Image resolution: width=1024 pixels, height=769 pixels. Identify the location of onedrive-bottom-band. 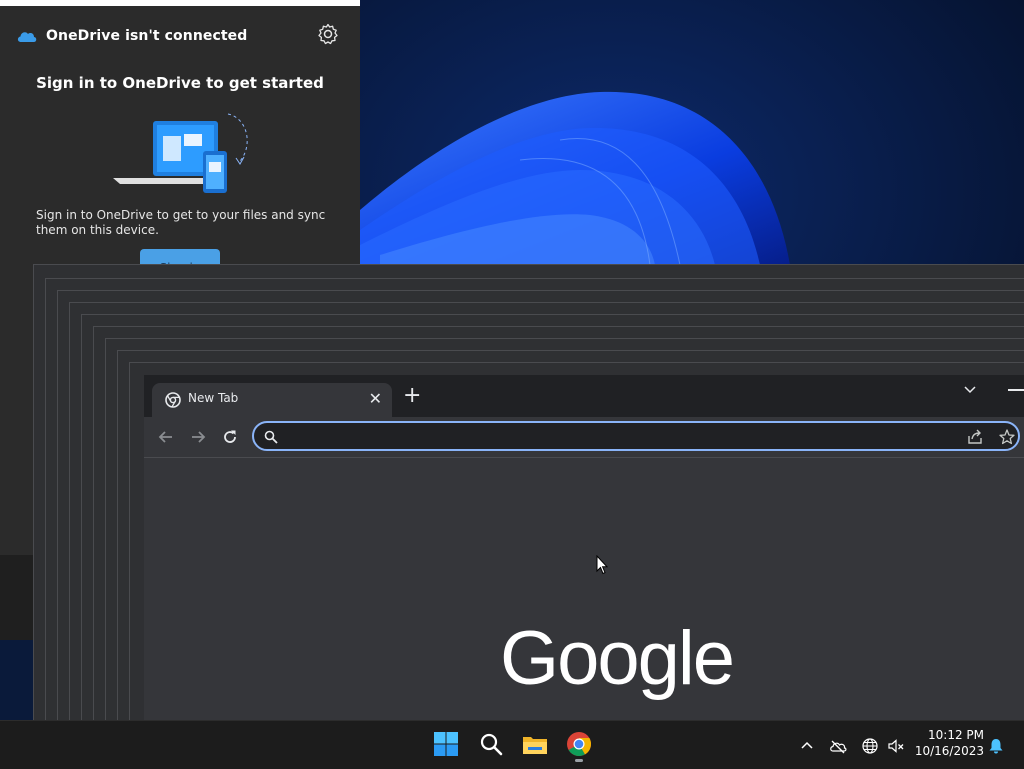
(16, 597).